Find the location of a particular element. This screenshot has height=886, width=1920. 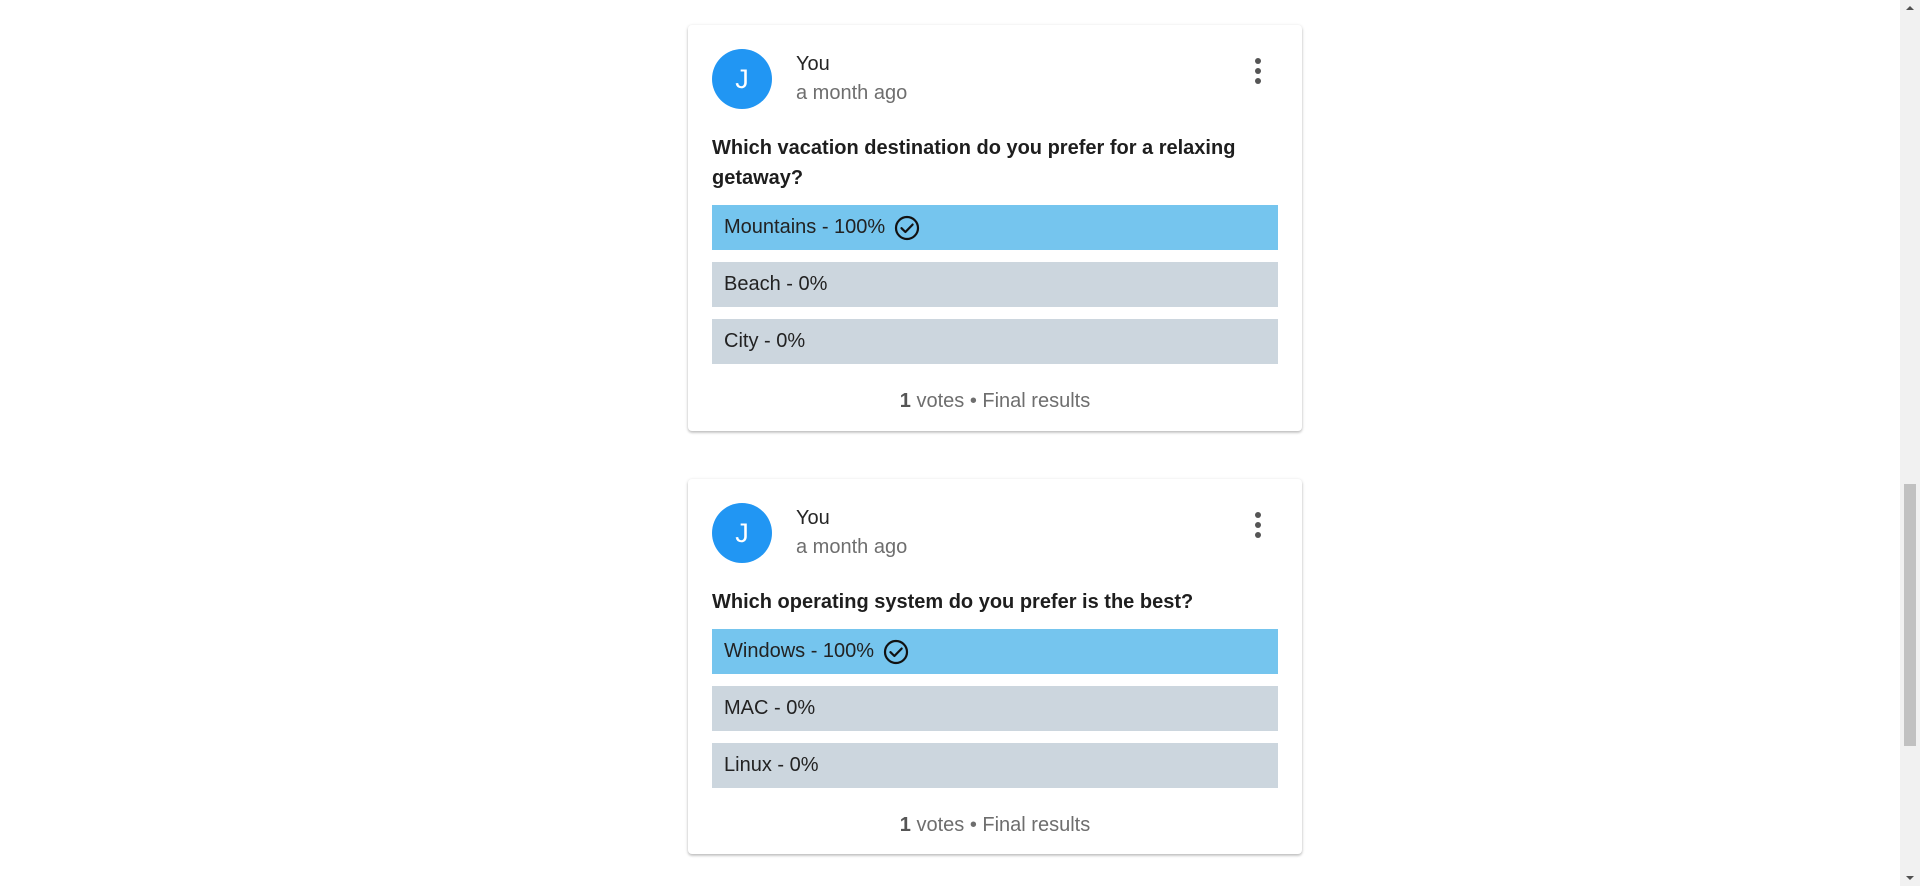

poll-option-label: Mountains - 100% is located at coordinates (805, 227).